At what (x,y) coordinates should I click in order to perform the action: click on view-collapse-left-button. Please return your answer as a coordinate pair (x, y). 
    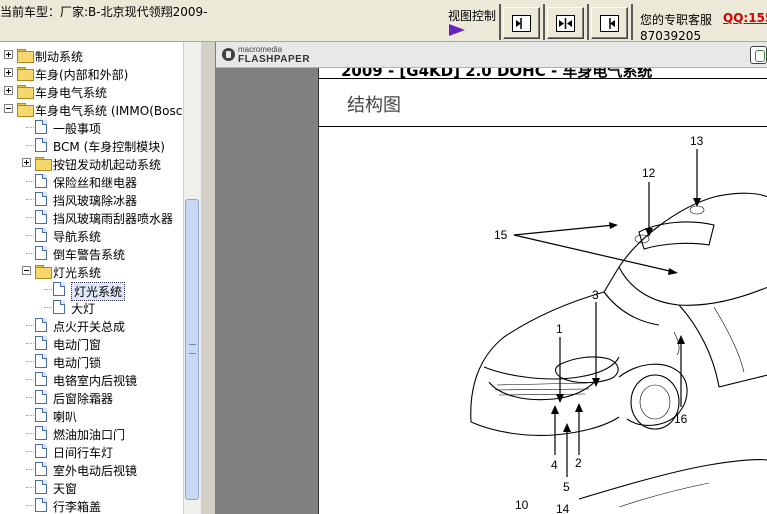
    Looking at the image, I should click on (521, 23).